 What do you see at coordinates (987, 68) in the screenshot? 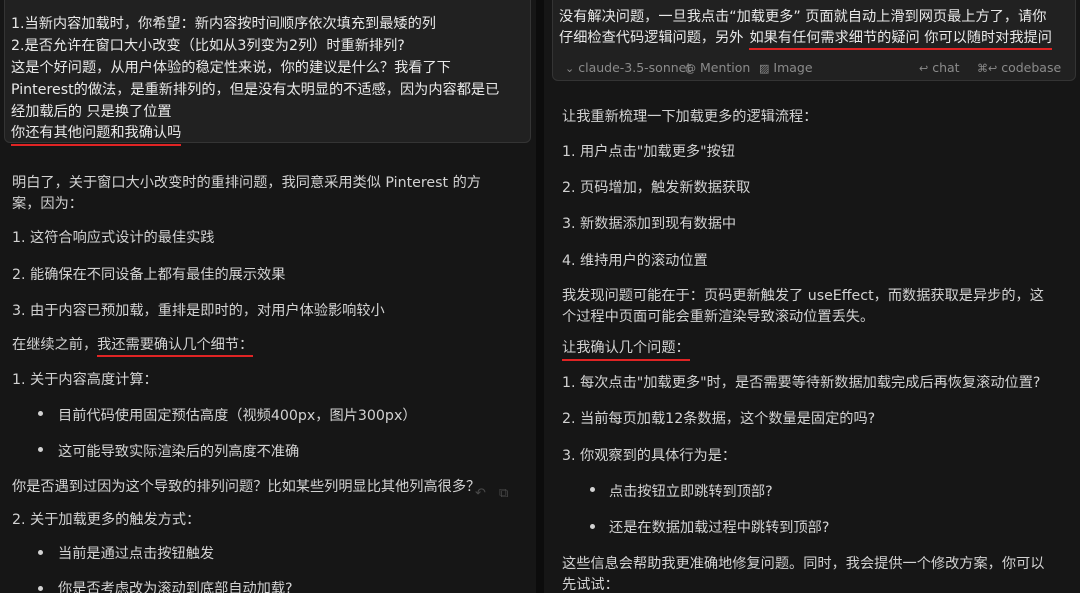
I see `cmd-return-icon: ⌘↩` at bounding box center [987, 68].